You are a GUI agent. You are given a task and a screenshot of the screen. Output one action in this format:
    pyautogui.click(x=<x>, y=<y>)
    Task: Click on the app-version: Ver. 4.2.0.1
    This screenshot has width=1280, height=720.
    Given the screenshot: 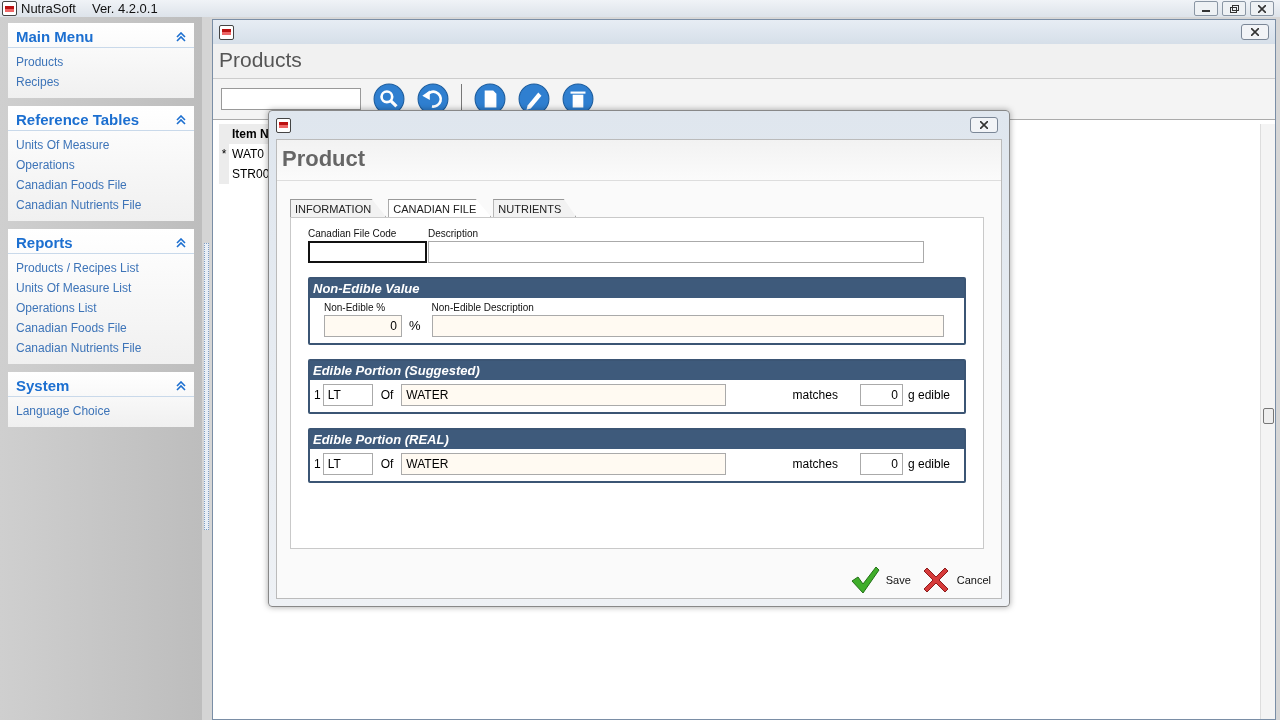 What is the action you would take?
    pyautogui.click(x=124, y=8)
    